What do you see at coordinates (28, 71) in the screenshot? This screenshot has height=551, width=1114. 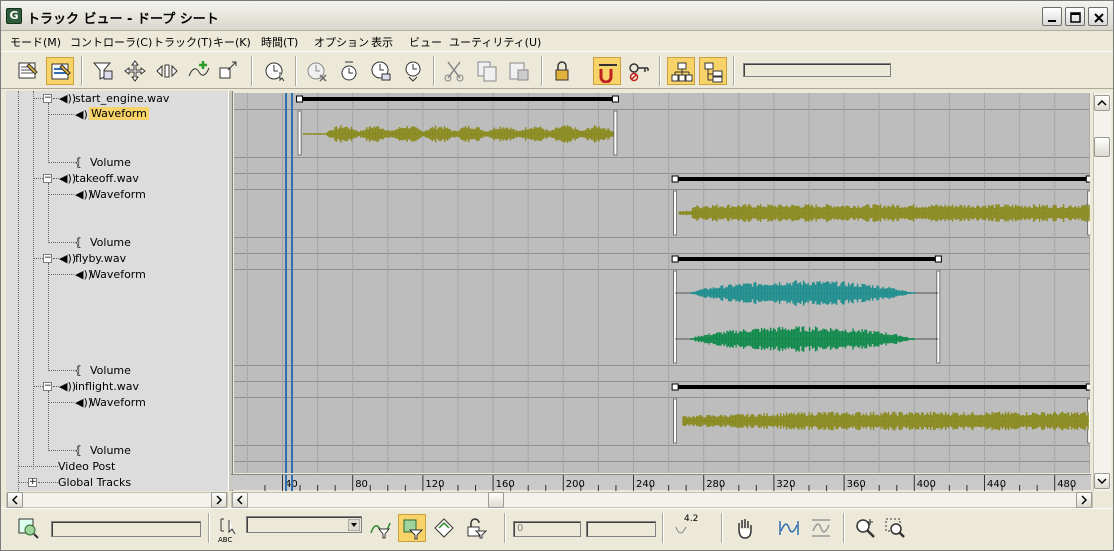 I see `edit-keys-icon` at bounding box center [28, 71].